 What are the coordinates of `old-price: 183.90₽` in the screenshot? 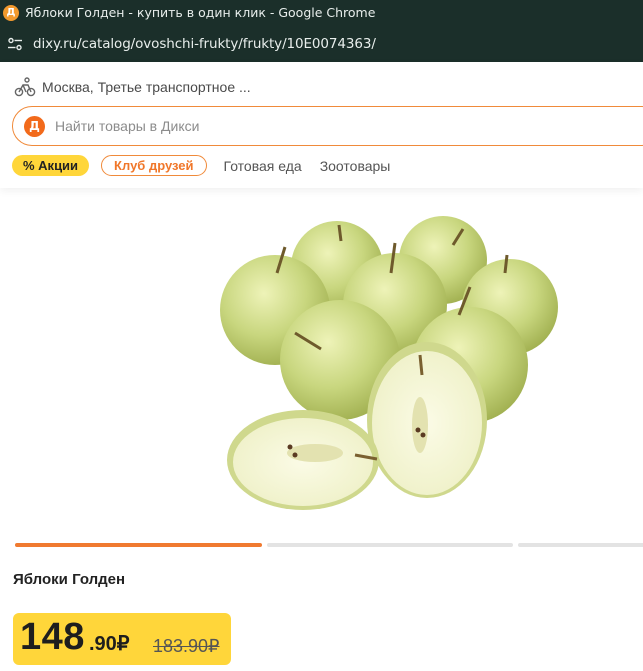 It's located at (186, 646).